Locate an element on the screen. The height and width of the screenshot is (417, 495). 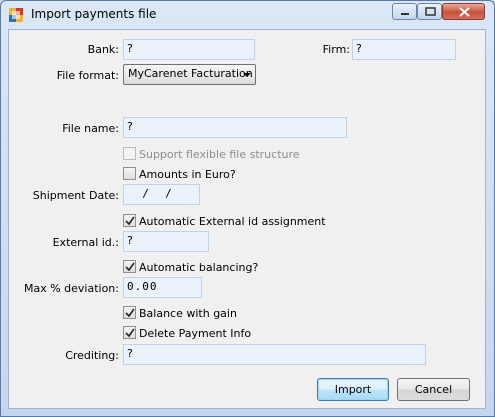
shipment-date-label: Shipment Date: is located at coordinates (75, 195).